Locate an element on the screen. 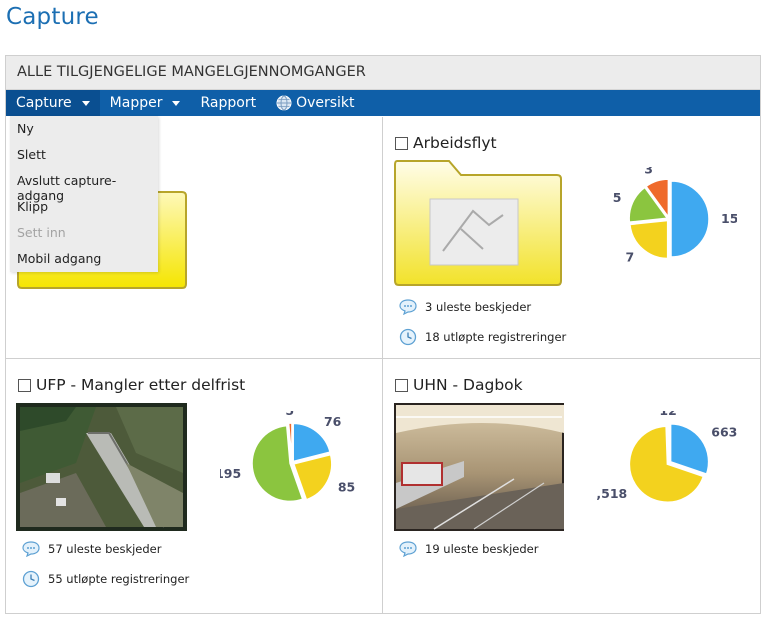 Image resolution: width=767 pixels, height=620 pixels. status-pie-chart: 15 7 5 3 is located at coordinates (675, 216).